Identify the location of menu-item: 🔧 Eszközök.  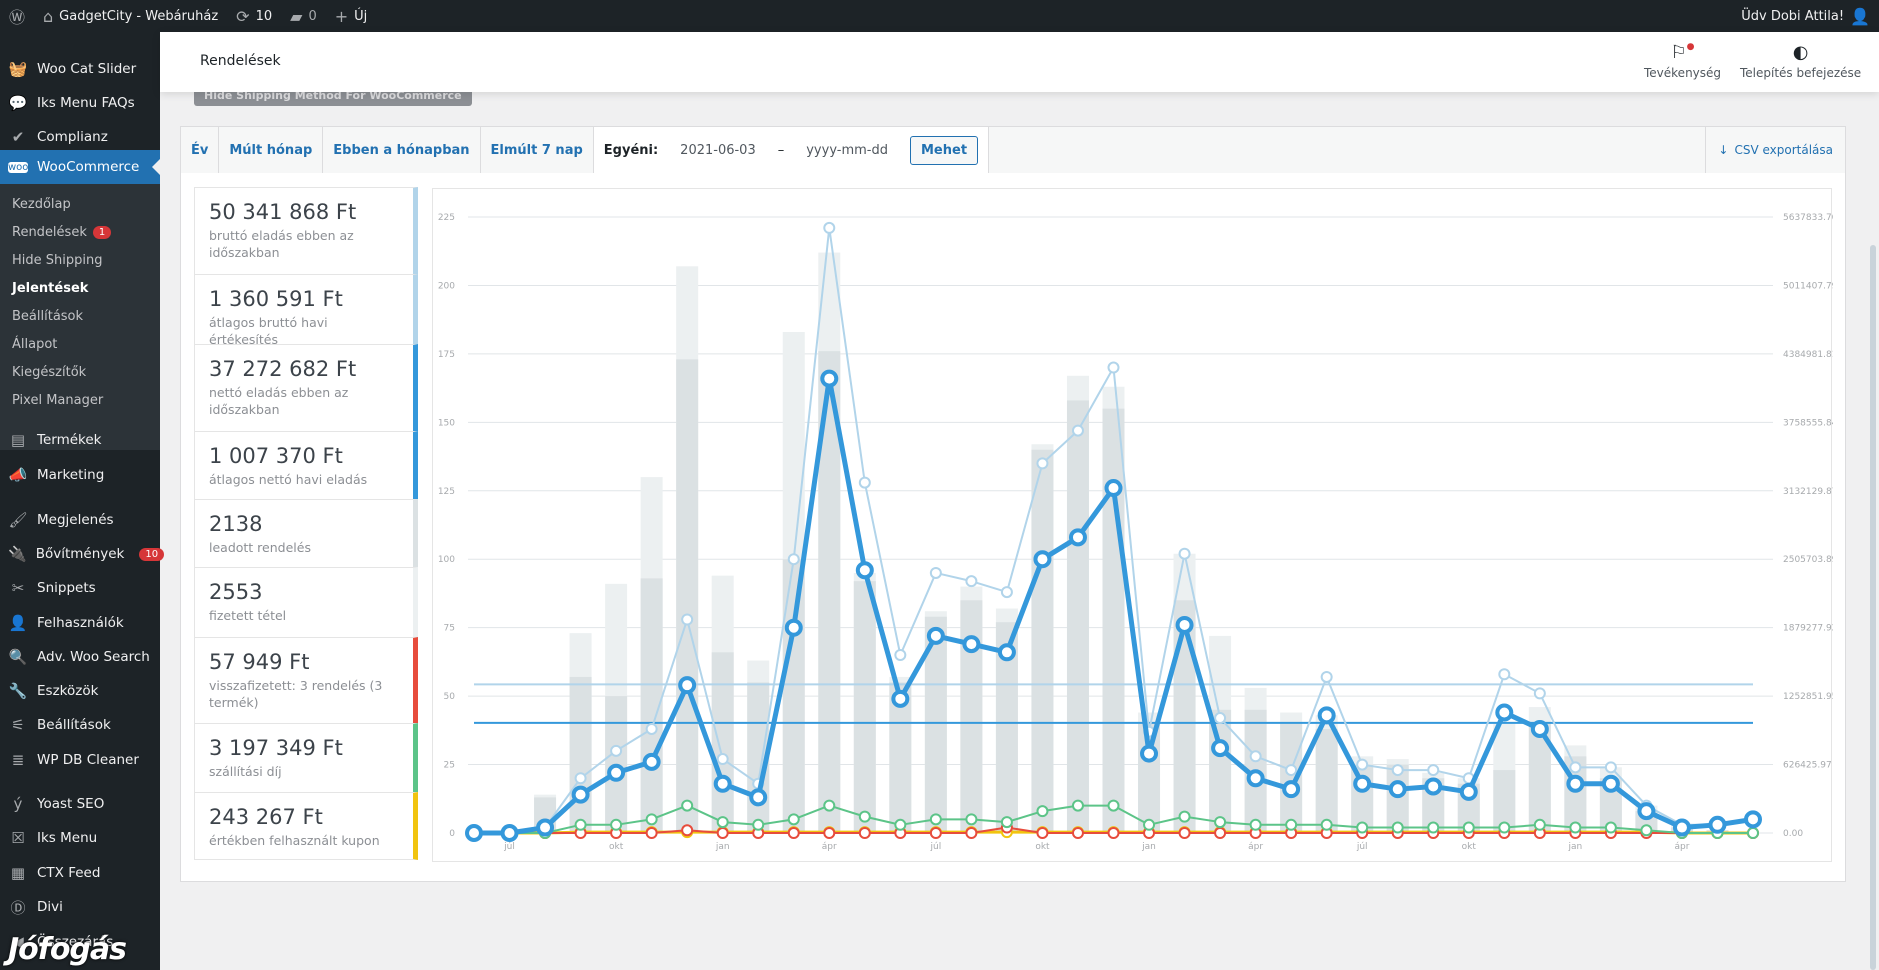
(80, 691).